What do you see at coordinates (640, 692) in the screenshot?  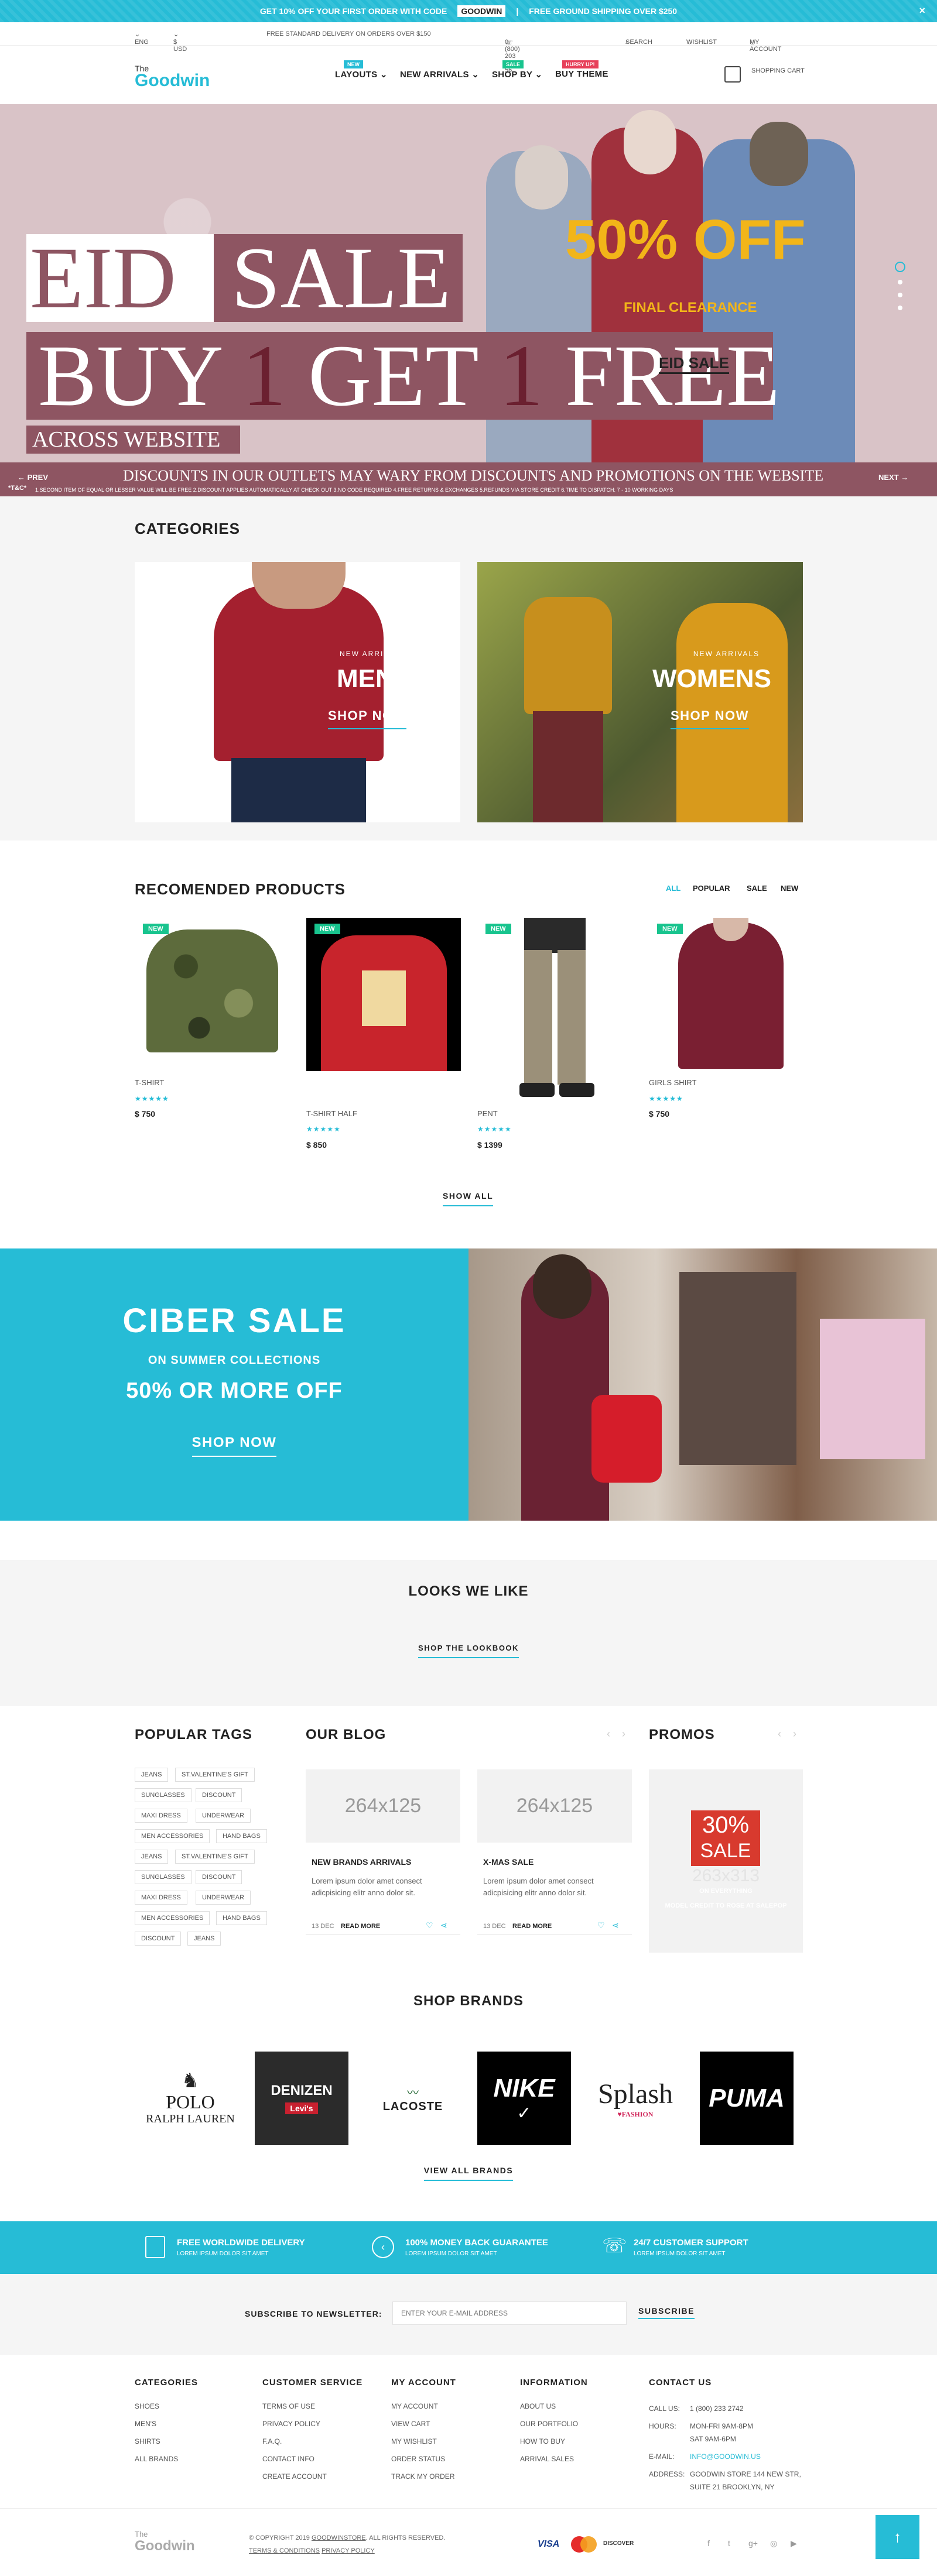 I see `category-card-womens: NEW ARRIVALS WOMENS SHOP NOW` at bounding box center [640, 692].